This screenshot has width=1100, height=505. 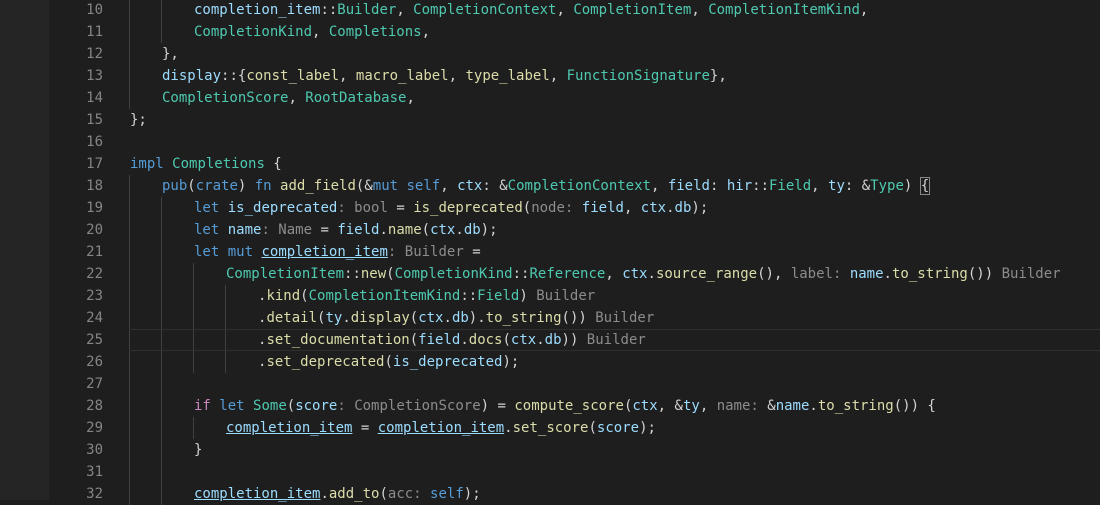 What do you see at coordinates (550, 120) in the screenshot?
I see `code-line: 15};` at bounding box center [550, 120].